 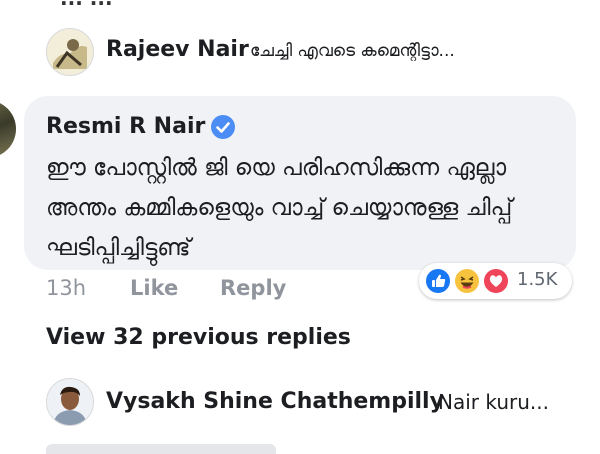 I want to click on author-name: Resmi R Nair, so click(x=125, y=126).